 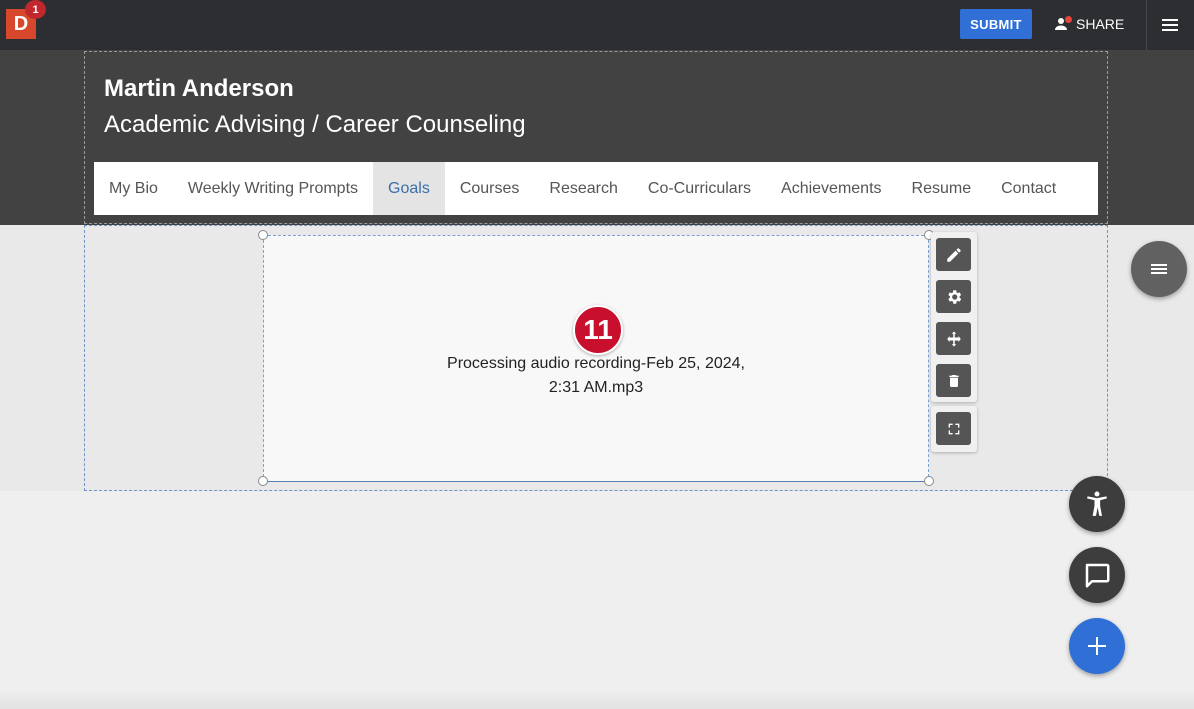 I want to click on nav-item-achievements: Achievements, so click(x=831, y=188).